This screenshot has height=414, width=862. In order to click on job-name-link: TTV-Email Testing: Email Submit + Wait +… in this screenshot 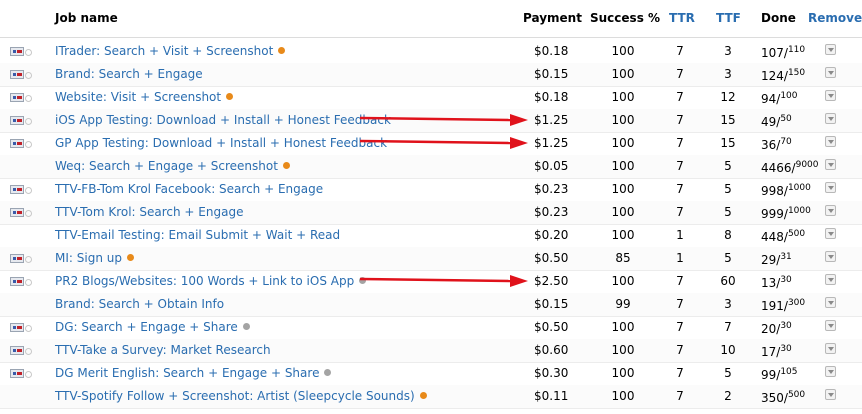, I will do `click(197, 235)`.